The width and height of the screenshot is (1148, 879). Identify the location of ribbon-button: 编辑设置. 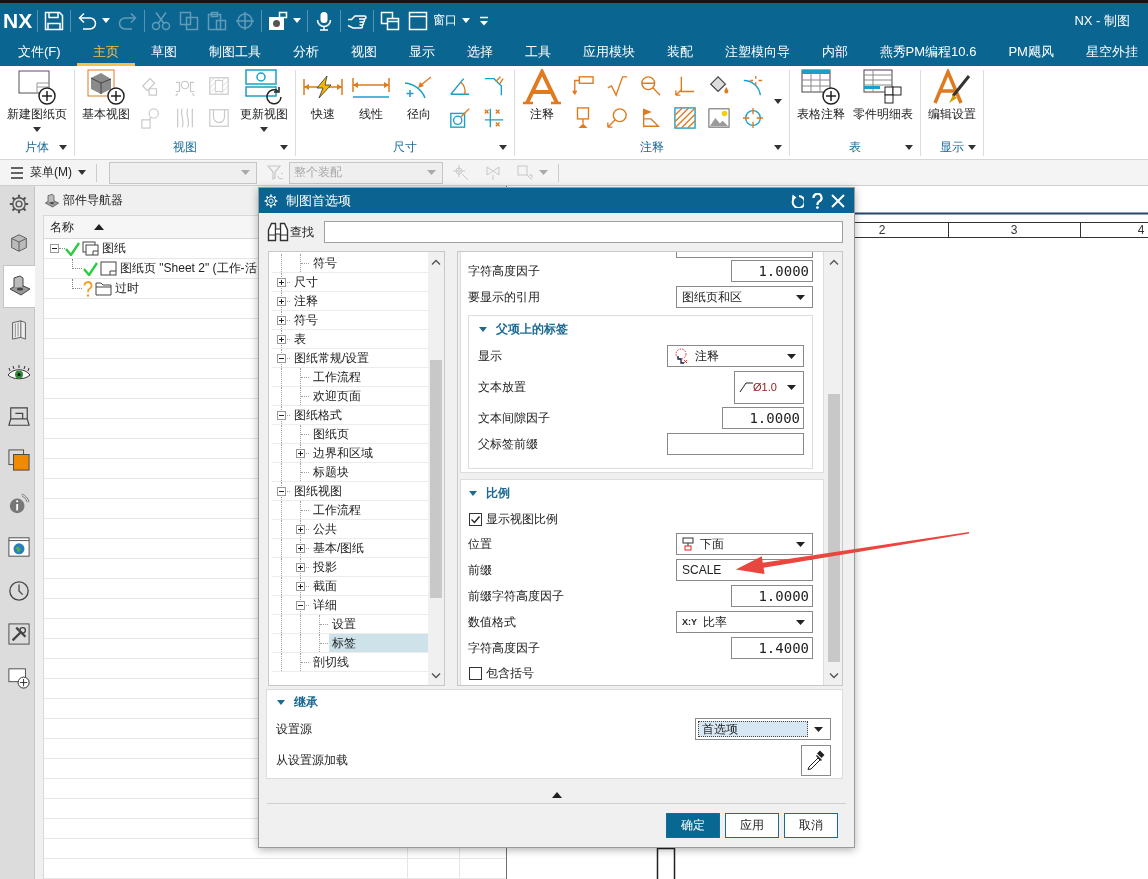
(952, 96).